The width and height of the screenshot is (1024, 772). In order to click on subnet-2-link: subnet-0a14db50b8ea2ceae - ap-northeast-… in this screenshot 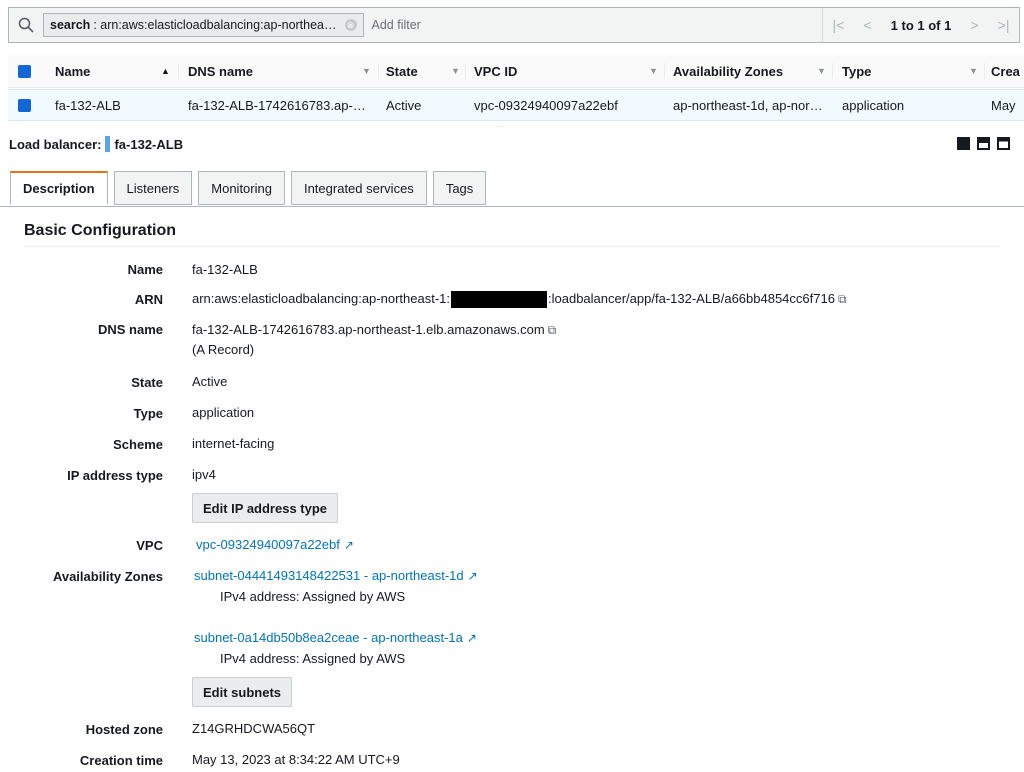, I will do `click(328, 637)`.